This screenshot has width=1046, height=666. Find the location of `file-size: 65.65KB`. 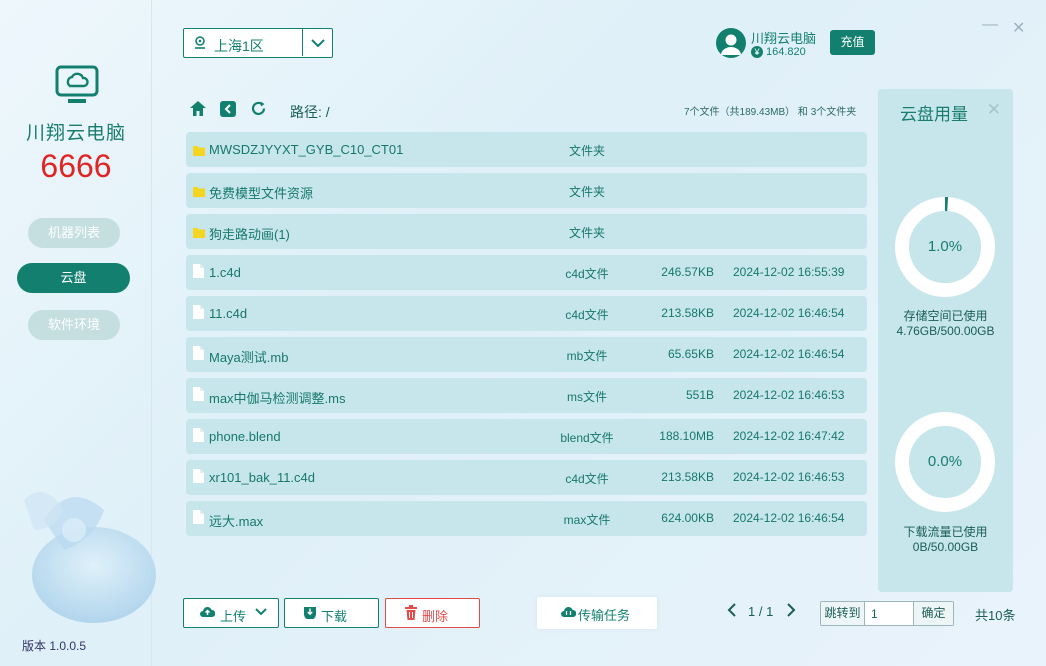

file-size: 65.65KB is located at coordinates (690, 354).